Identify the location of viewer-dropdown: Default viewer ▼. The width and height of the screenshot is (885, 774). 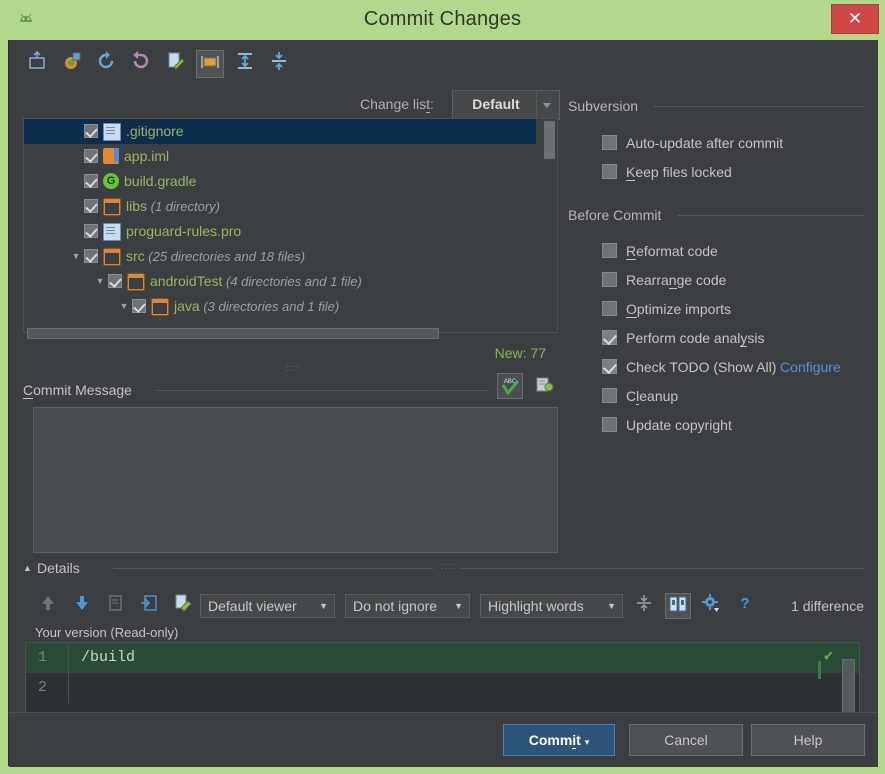
(267, 606).